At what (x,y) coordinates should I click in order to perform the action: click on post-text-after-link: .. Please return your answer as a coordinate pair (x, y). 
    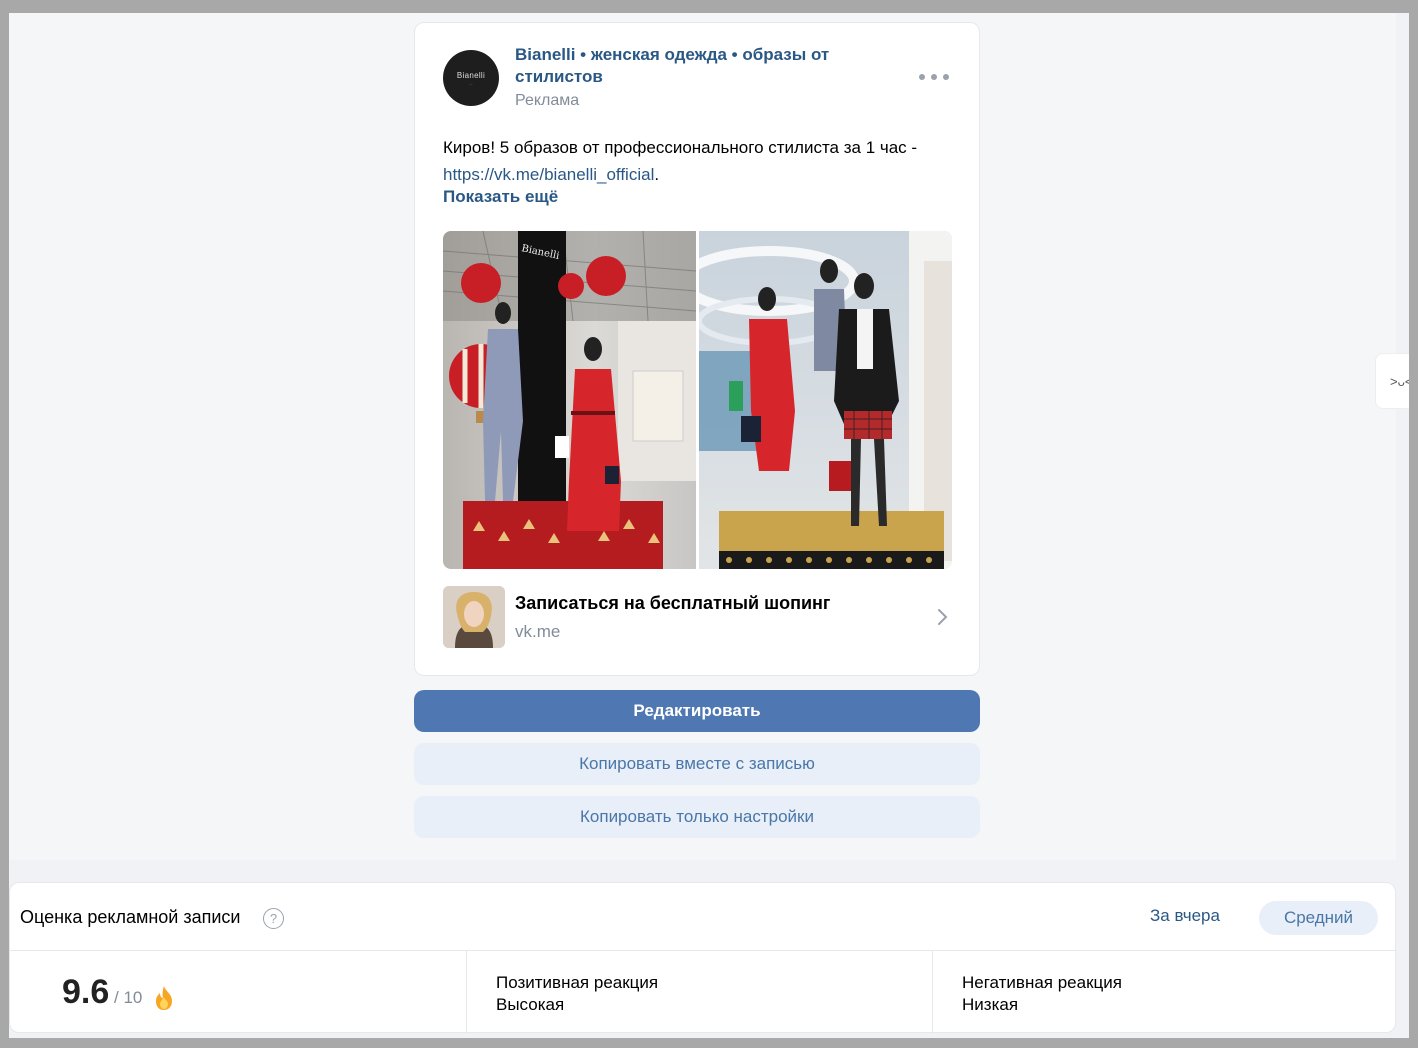
    Looking at the image, I should click on (657, 174).